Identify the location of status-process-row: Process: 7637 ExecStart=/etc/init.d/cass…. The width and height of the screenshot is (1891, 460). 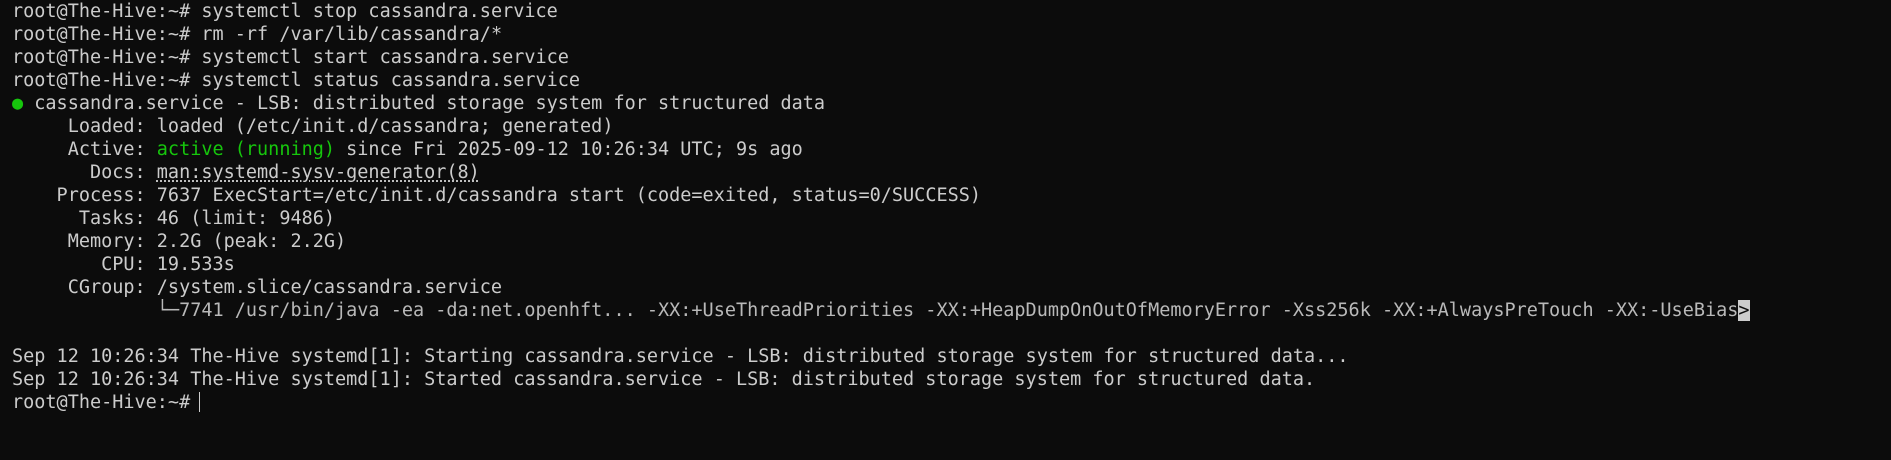
(951, 195).